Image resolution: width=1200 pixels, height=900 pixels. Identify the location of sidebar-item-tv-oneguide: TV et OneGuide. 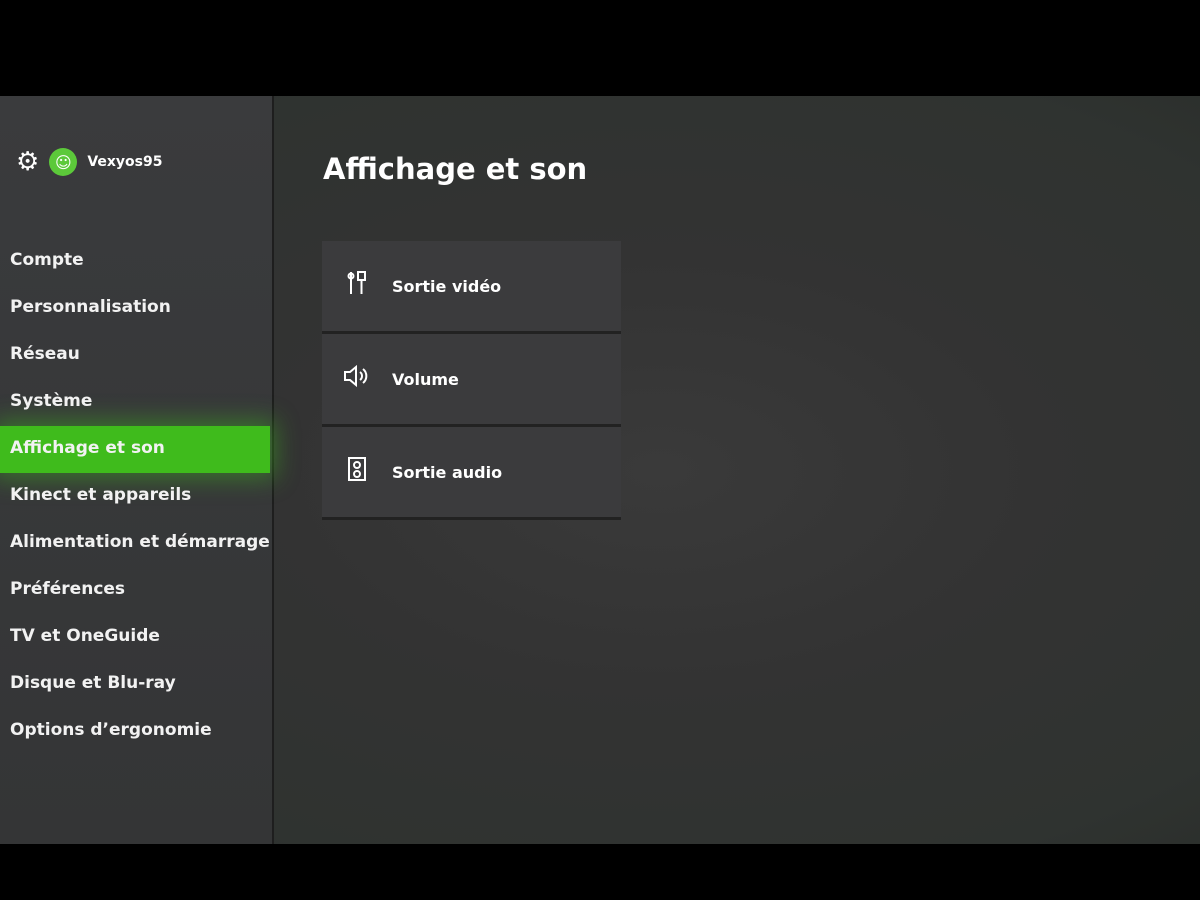
(136, 637).